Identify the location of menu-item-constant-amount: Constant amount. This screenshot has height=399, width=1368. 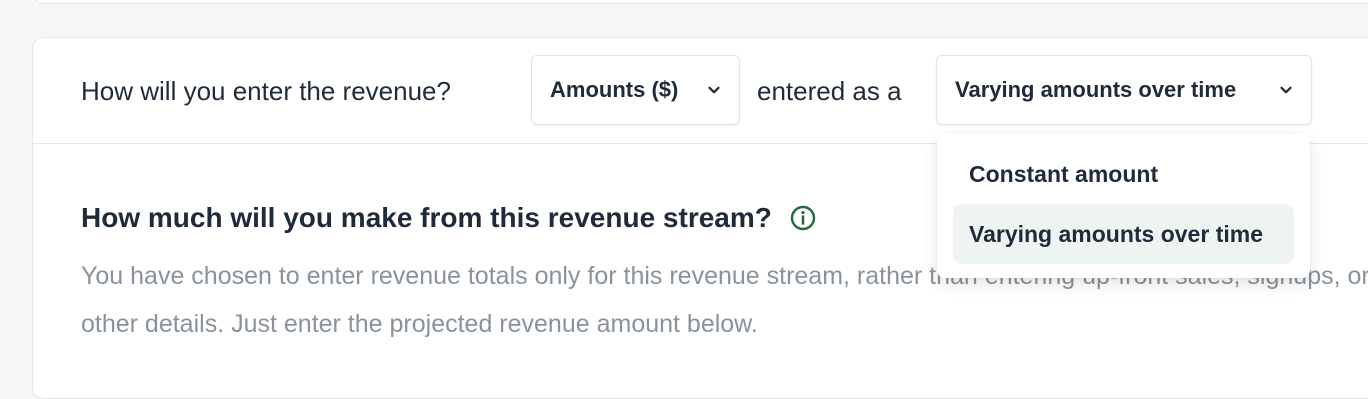
(1123, 174).